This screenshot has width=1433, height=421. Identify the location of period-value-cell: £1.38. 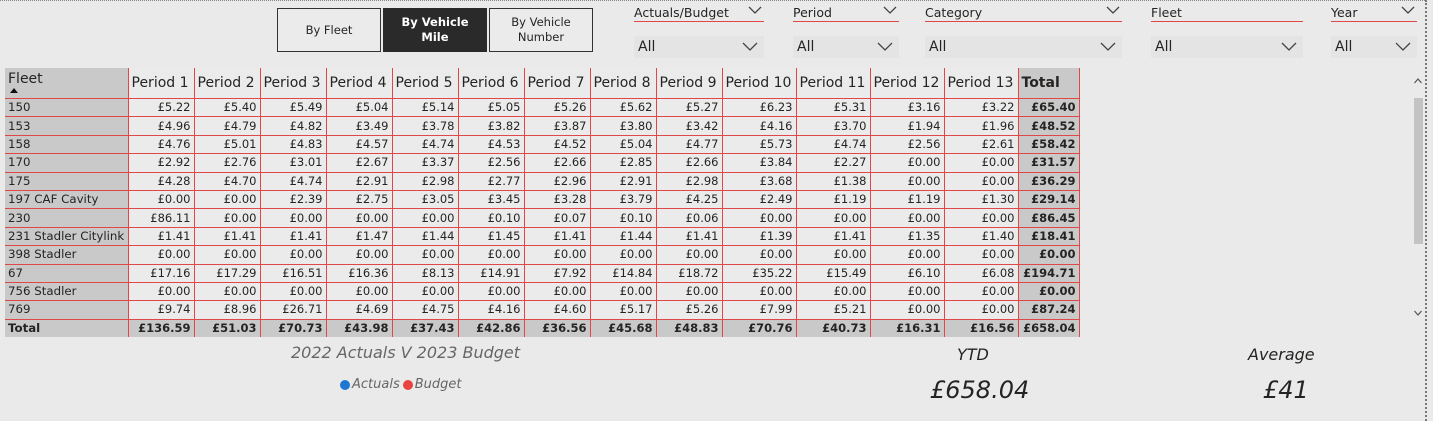
(833, 181).